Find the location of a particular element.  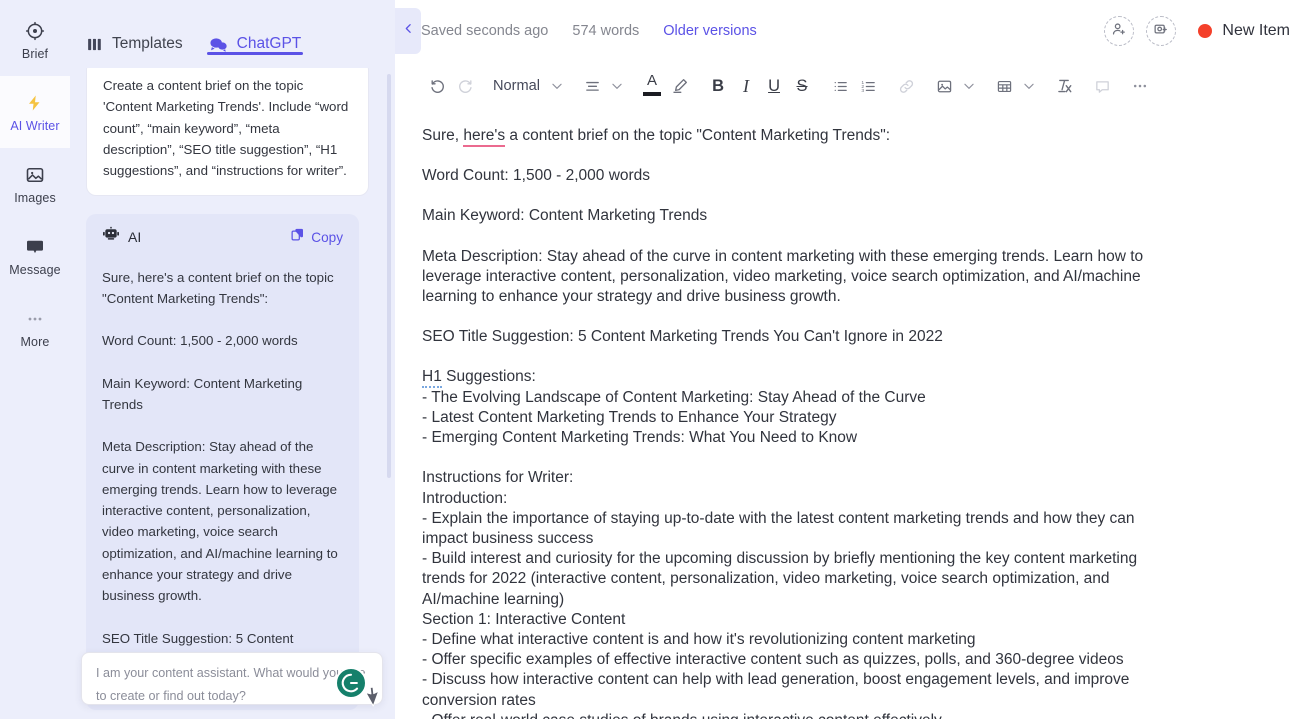

tab-templates: Templates is located at coordinates (134, 34).